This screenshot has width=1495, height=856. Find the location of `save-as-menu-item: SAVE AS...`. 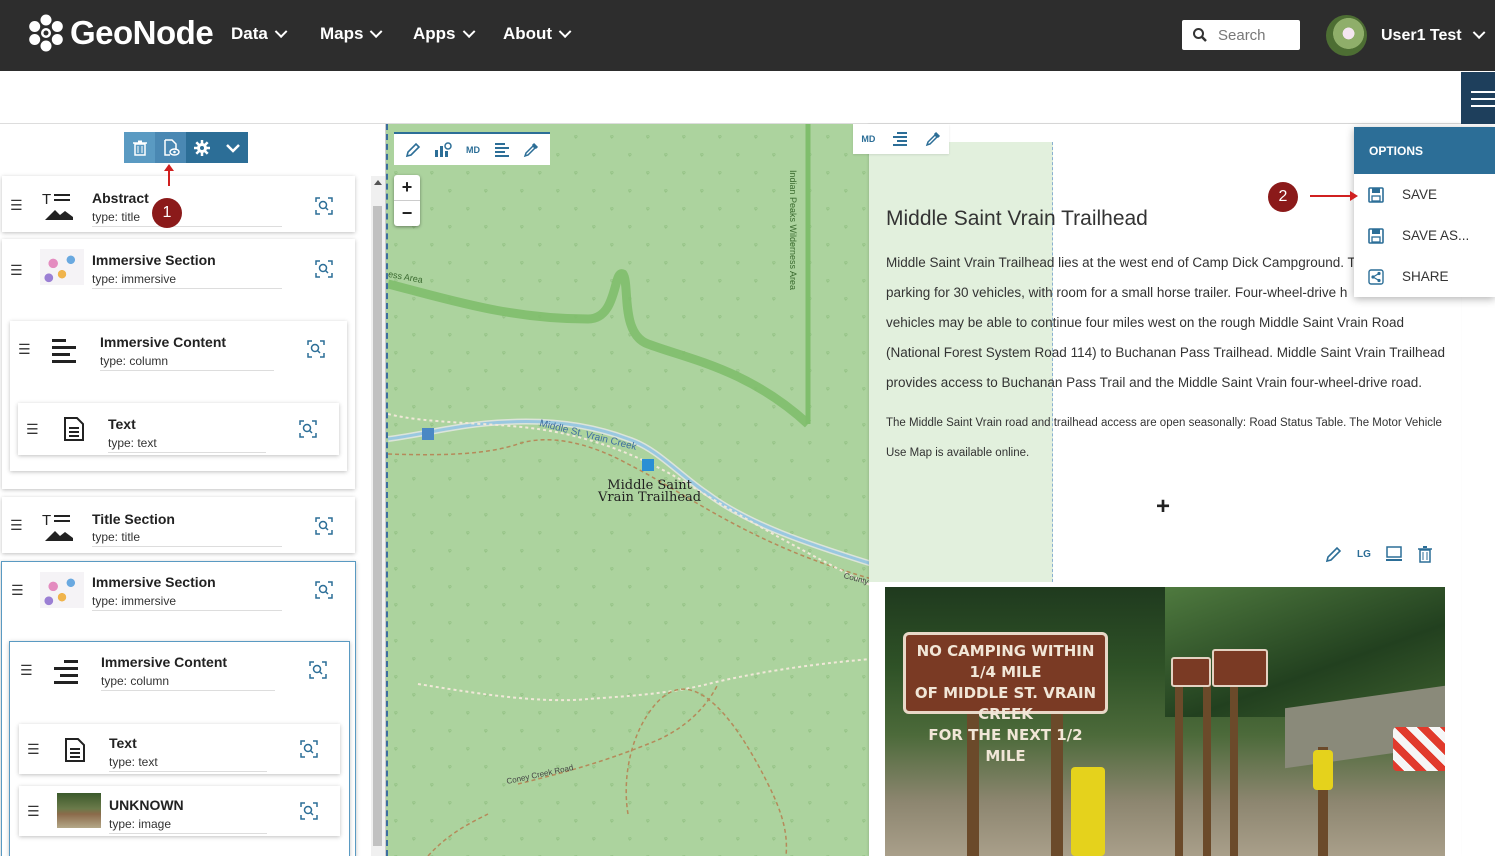

save-as-menu-item: SAVE AS... is located at coordinates (1424, 235).